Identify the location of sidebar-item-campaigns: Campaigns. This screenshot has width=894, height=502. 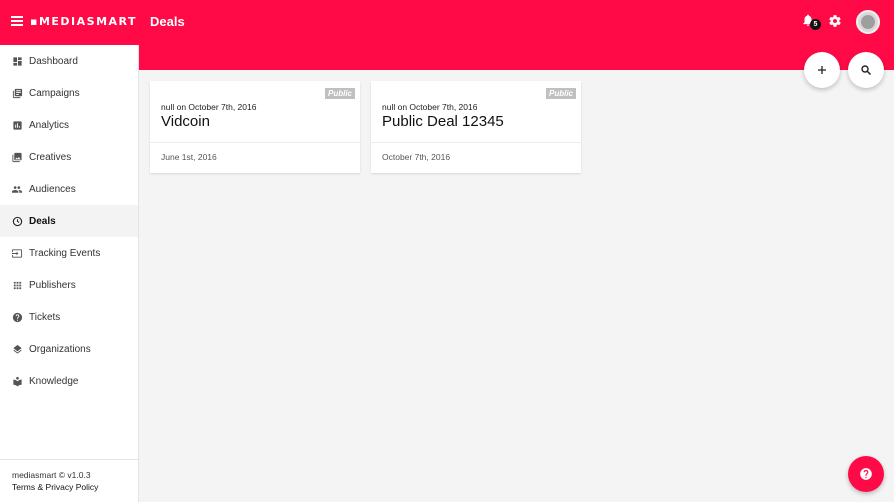
(69, 93).